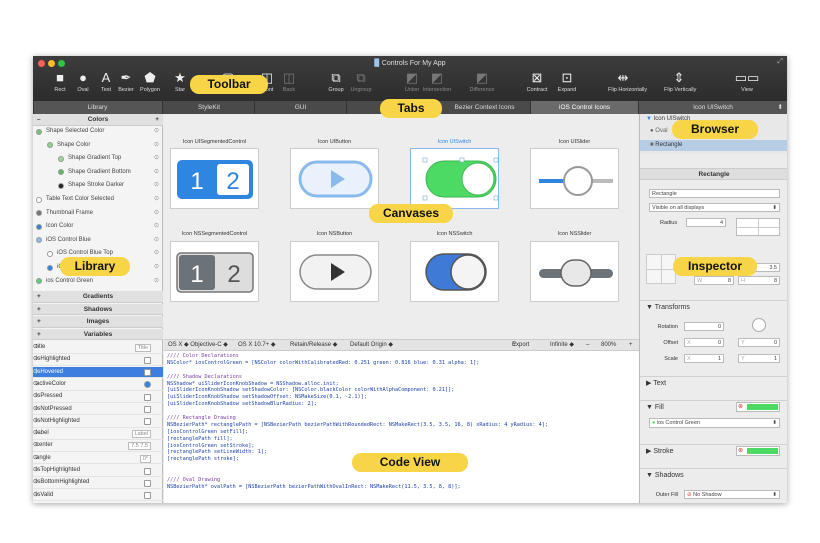  I want to click on tab-bezier-context-icons: Bezier Context Icons, so click(485, 107).